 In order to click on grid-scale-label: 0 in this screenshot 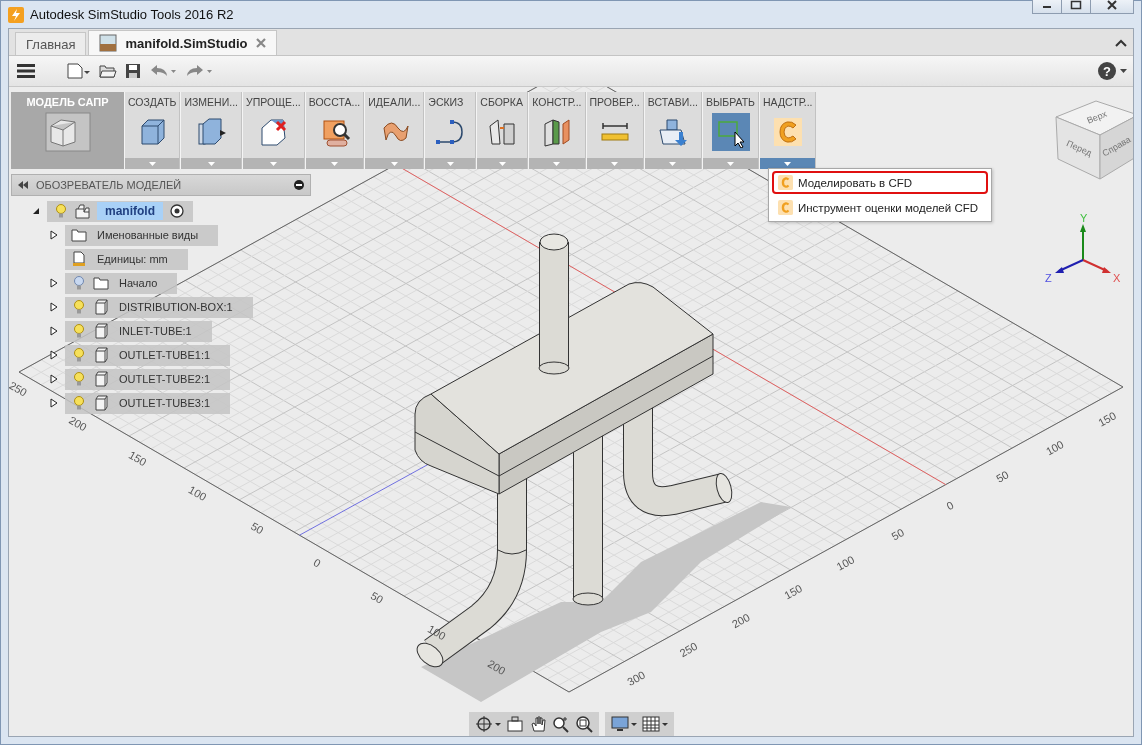, I will do `click(317, 563)`.